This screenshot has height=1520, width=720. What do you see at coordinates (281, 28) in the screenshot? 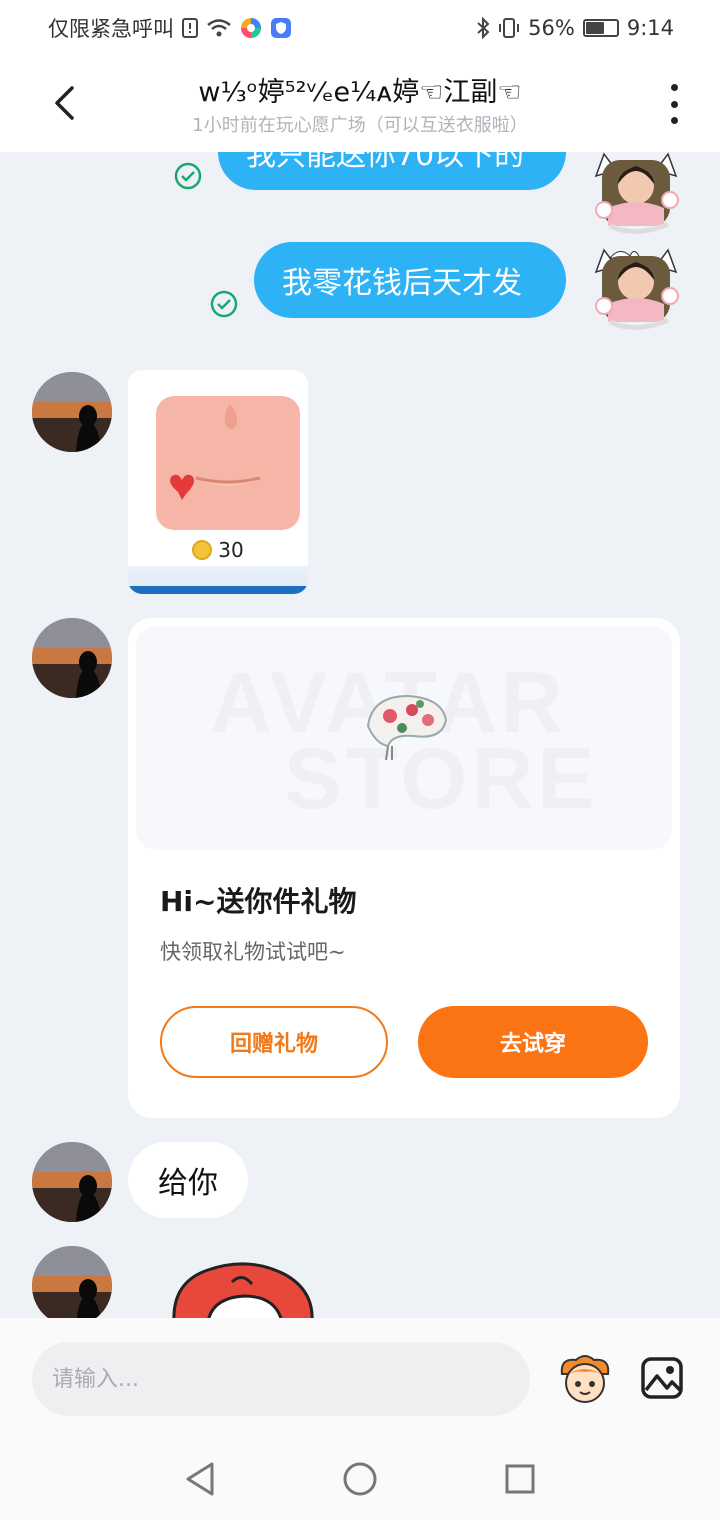
I see `shield-app-icon` at bounding box center [281, 28].